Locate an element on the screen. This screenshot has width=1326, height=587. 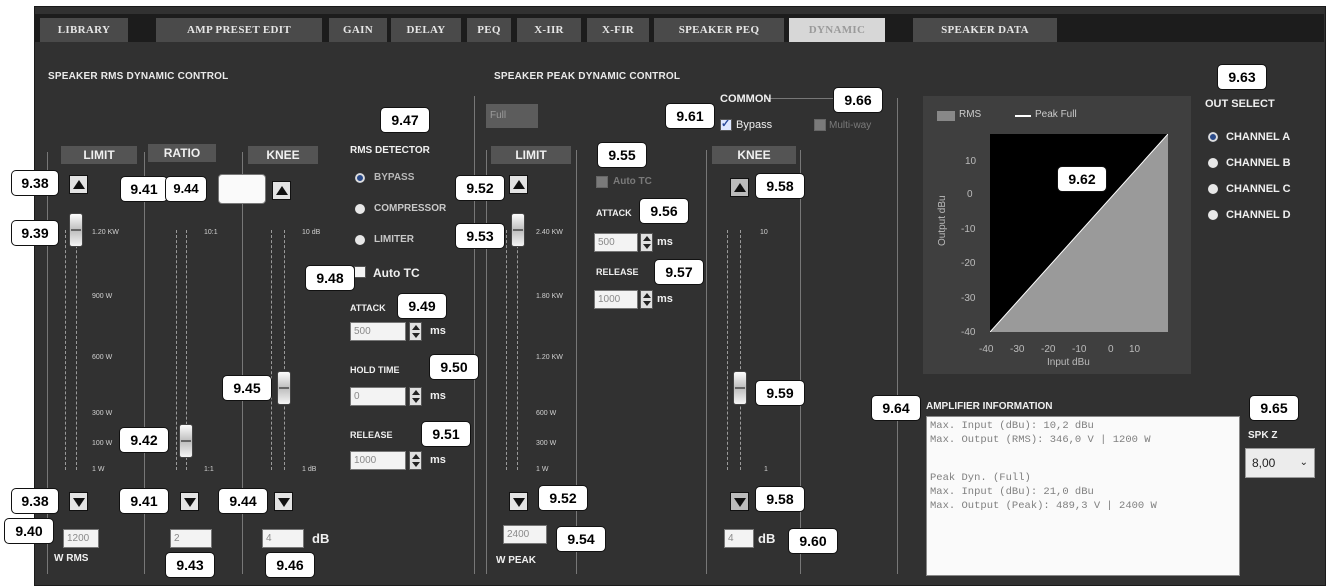
rms-limit-down-button is located at coordinates (78, 501).